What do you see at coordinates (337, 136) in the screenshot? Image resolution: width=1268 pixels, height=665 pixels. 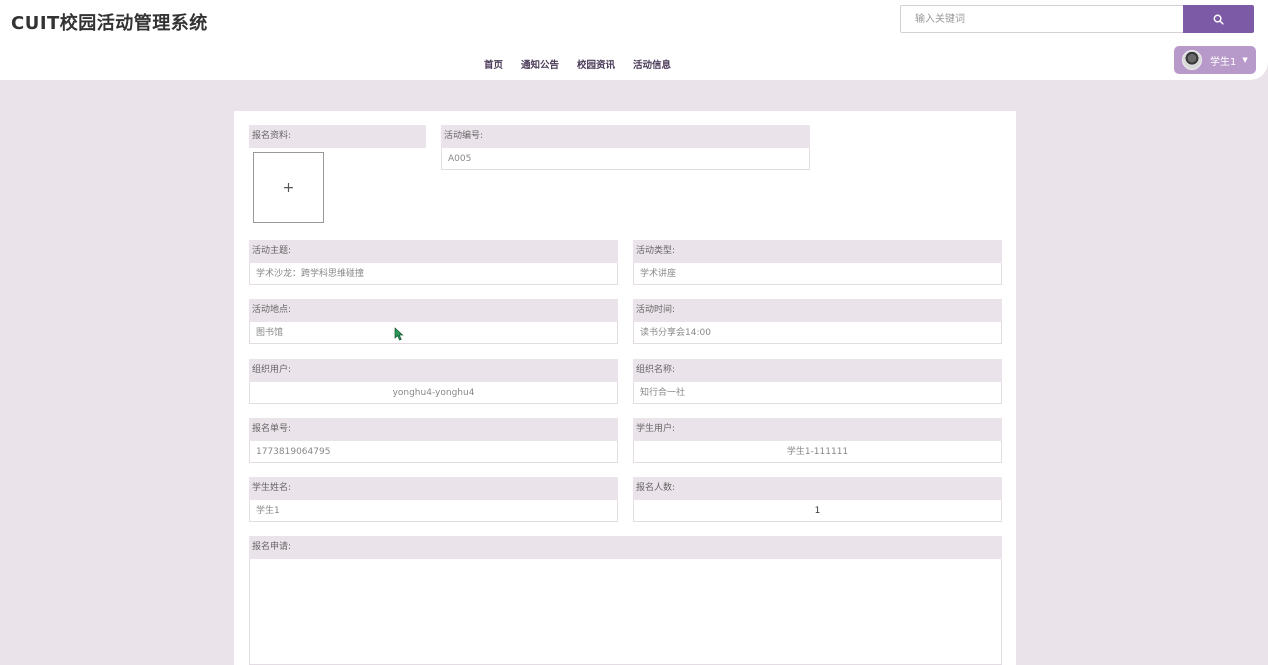 I see `upload-label: 报名资料:` at bounding box center [337, 136].